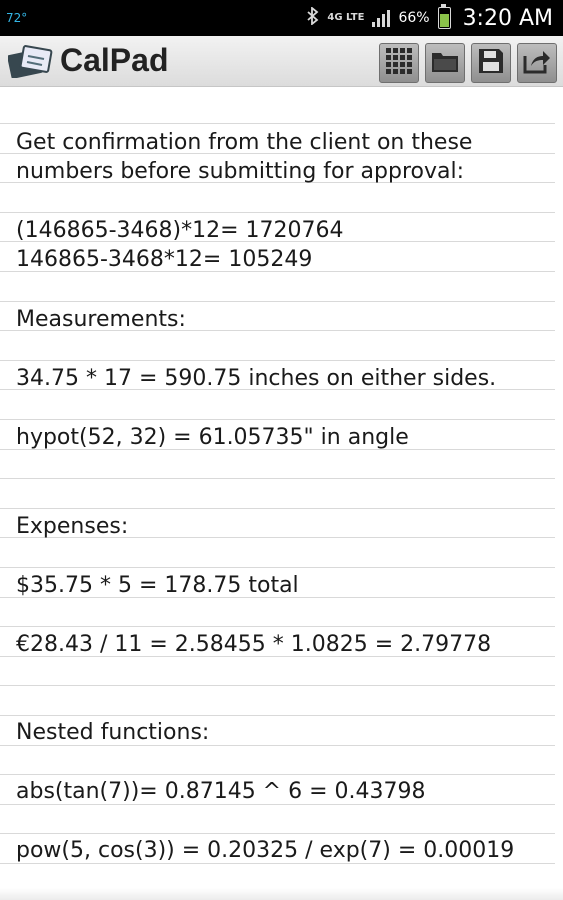 This screenshot has height=900, width=563. Describe the element at coordinates (507, 18) in the screenshot. I see `clock: 3:20 AM` at that location.